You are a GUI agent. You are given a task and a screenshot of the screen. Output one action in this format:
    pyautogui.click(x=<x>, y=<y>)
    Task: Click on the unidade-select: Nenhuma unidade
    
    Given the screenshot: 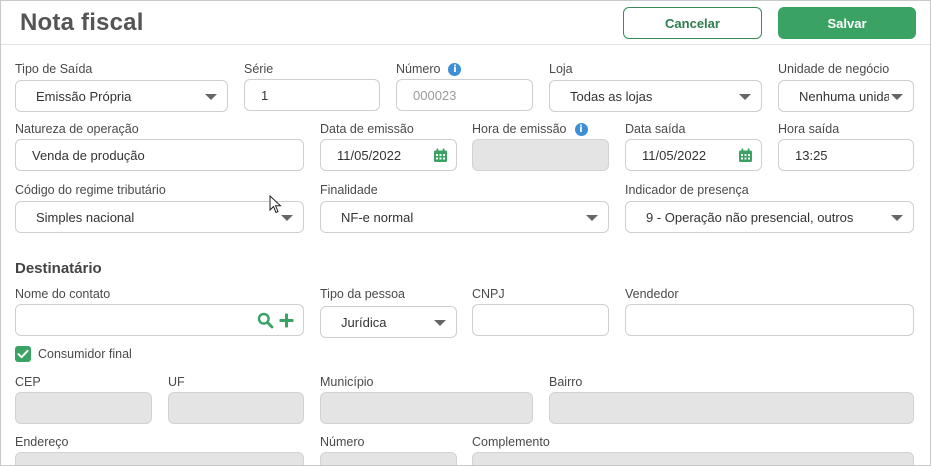 What is the action you would take?
    pyautogui.click(x=846, y=96)
    